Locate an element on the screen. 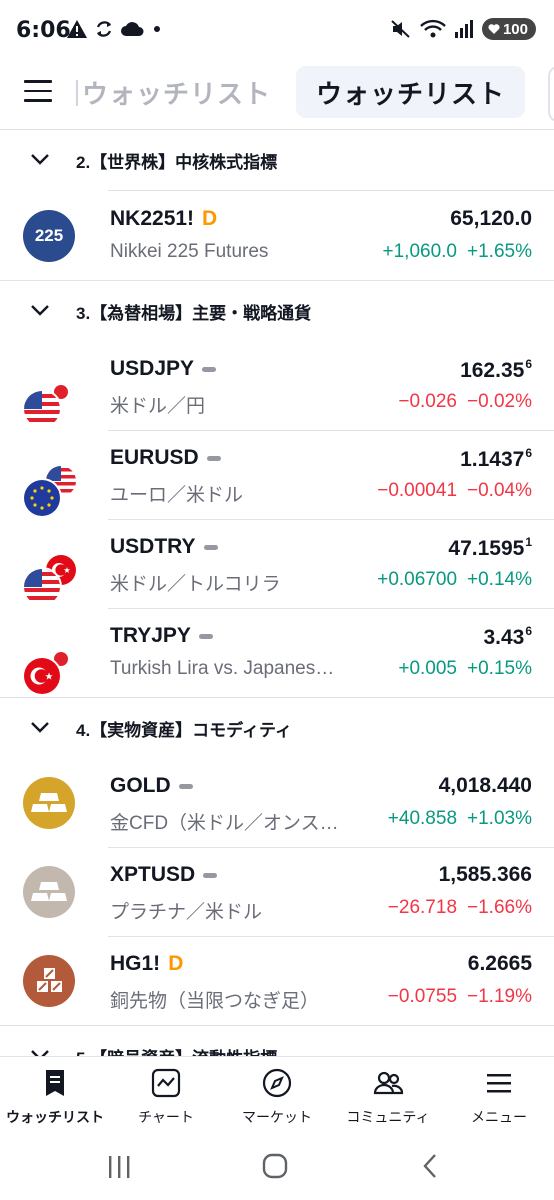 This screenshot has height=1200, width=554. symbol-ticker: NK2251! D is located at coordinates (163, 219).